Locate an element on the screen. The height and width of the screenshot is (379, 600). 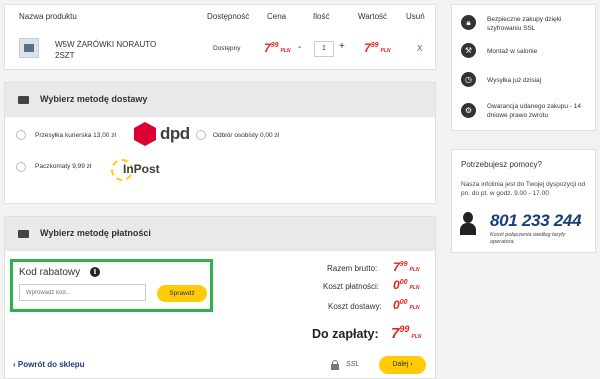
clock-icon: ◷ is located at coordinates (468, 79).